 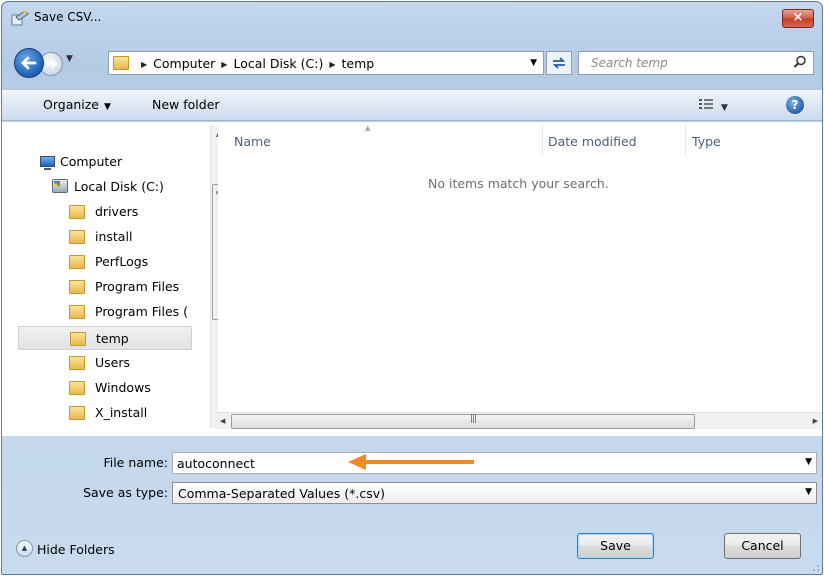 I want to click on help-button: ?, so click(x=795, y=105).